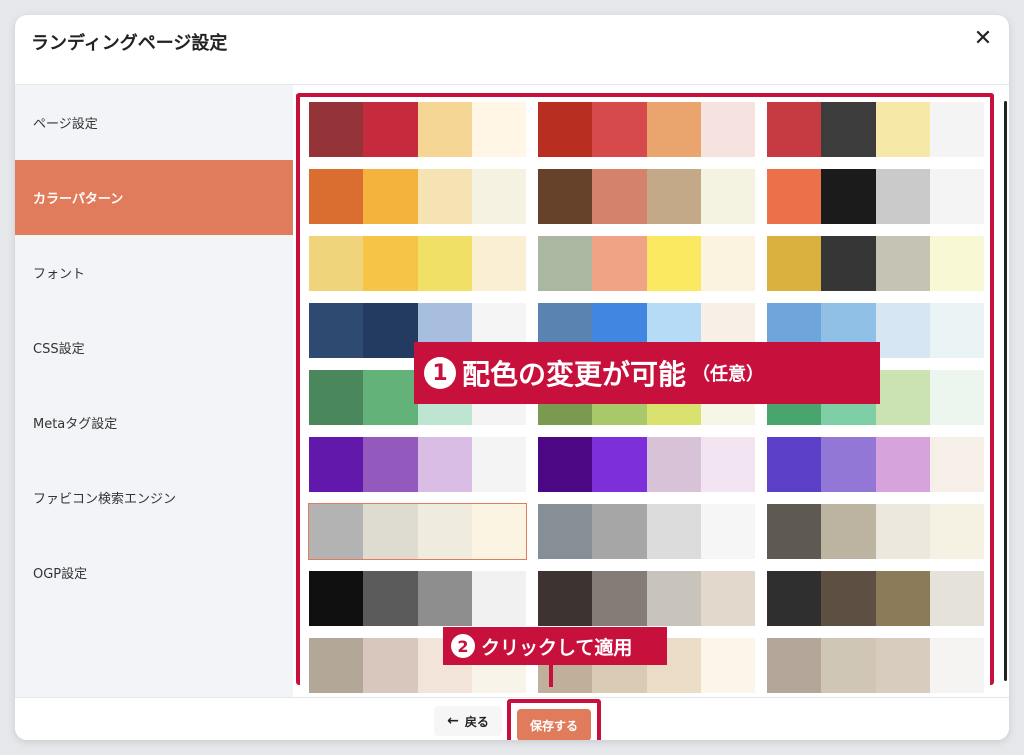 The image size is (1024, 755). What do you see at coordinates (154, 422) in the screenshot?
I see `sidebar-item-meta-tag-settings: Metaタグ設定` at bounding box center [154, 422].